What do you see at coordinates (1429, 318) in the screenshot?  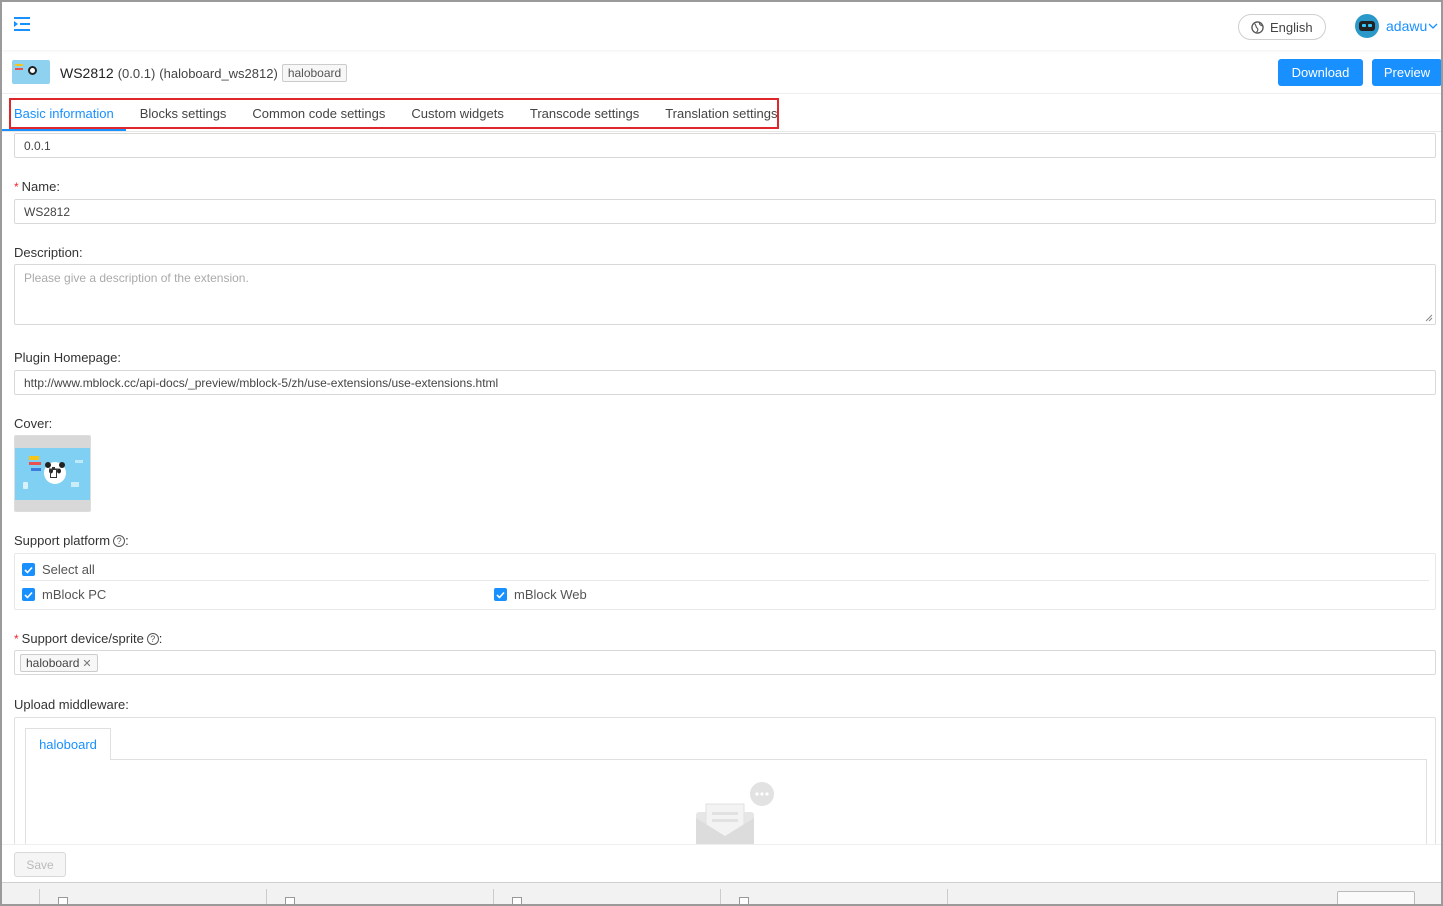 I see `resize-handle-icon` at bounding box center [1429, 318].